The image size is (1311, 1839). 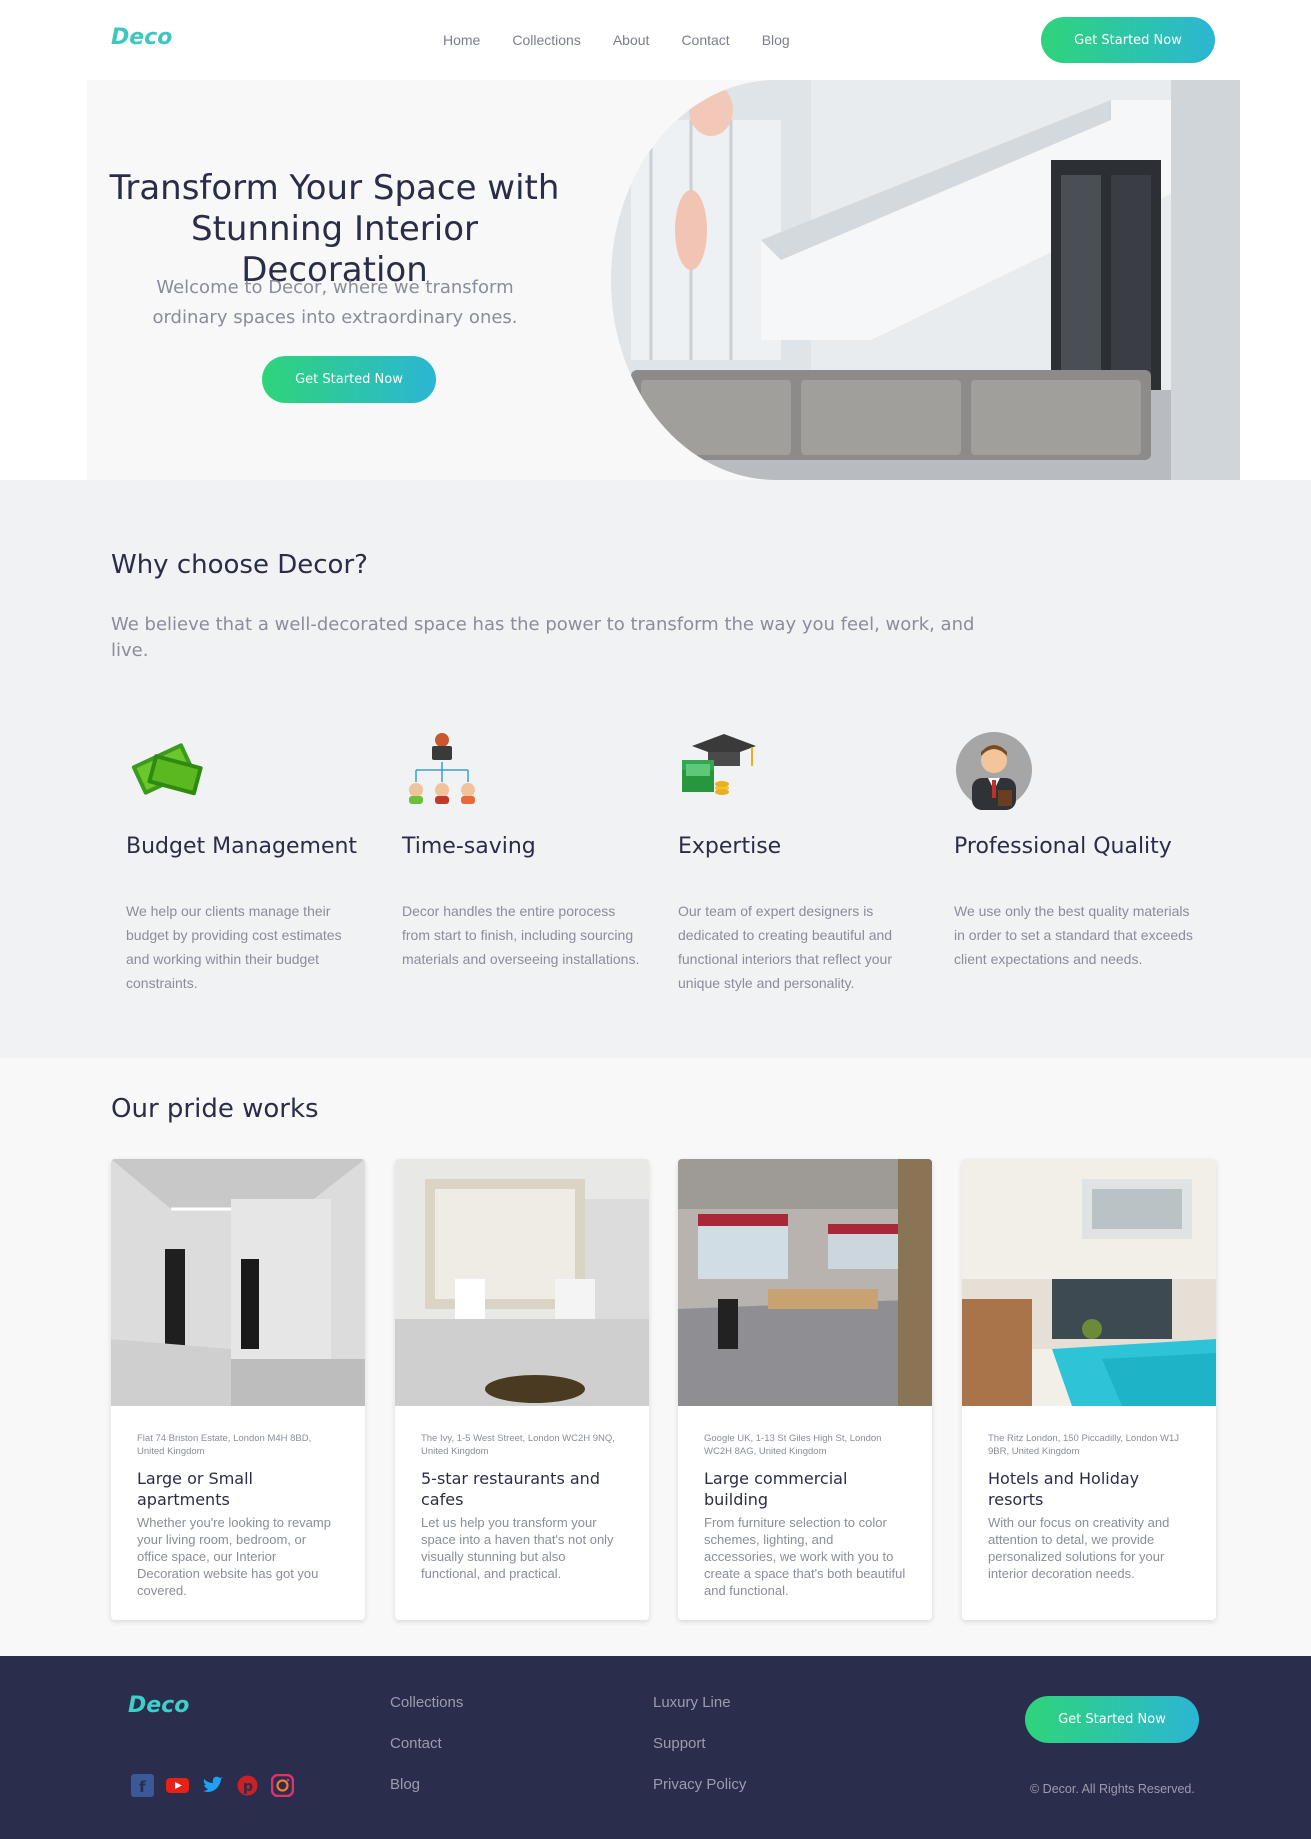 I want to click on apartment-image, so click(x=238, y=1282).